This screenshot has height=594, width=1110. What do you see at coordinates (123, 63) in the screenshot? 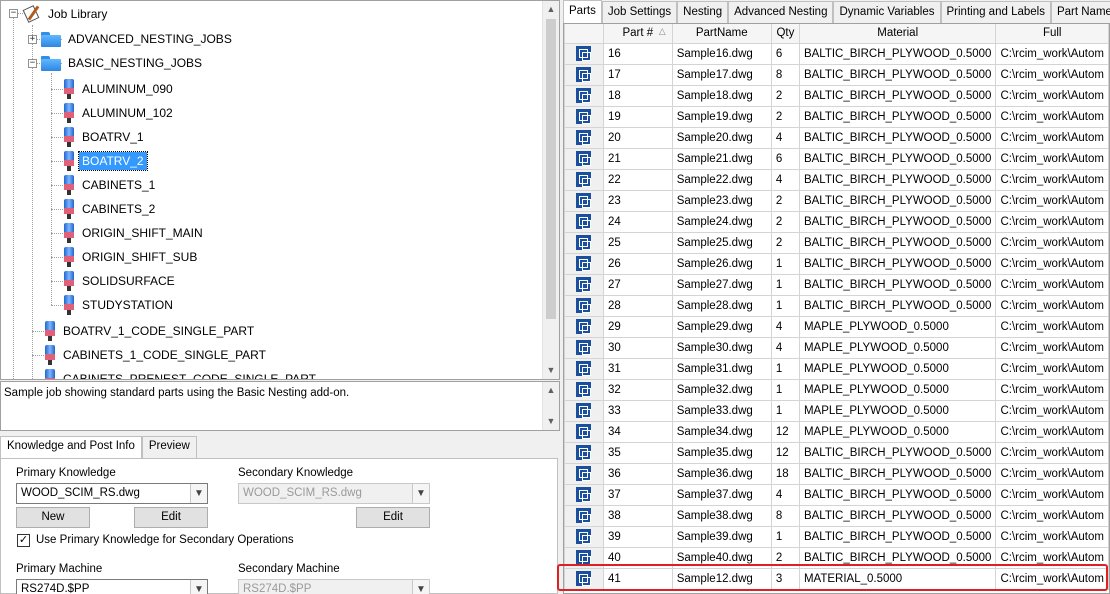
I see `tree-folder-basic: BASIC_NESTING_JOBS` at bounding box center [123, 63].